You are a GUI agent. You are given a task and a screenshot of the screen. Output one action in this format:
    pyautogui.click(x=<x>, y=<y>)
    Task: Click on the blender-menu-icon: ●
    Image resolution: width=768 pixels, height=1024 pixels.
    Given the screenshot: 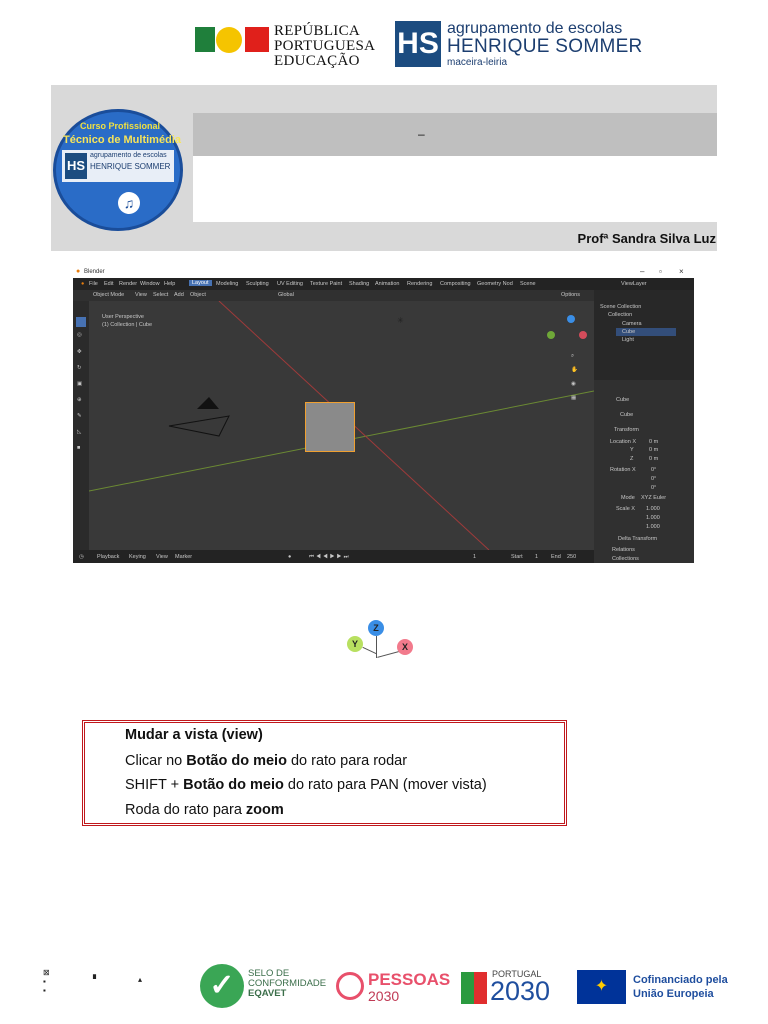 What is the action you would take?
    pyautogui.click(x=82, y=284)
    